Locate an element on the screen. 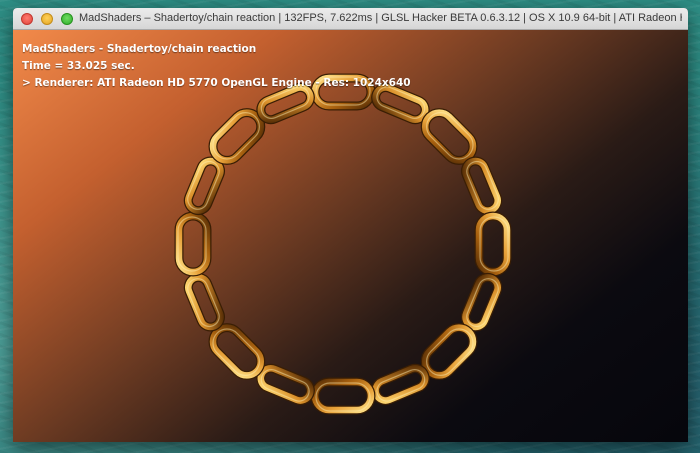 The height and width of the screenshot is (453, 700). minimize-icon is located at coordinates (47, 19).